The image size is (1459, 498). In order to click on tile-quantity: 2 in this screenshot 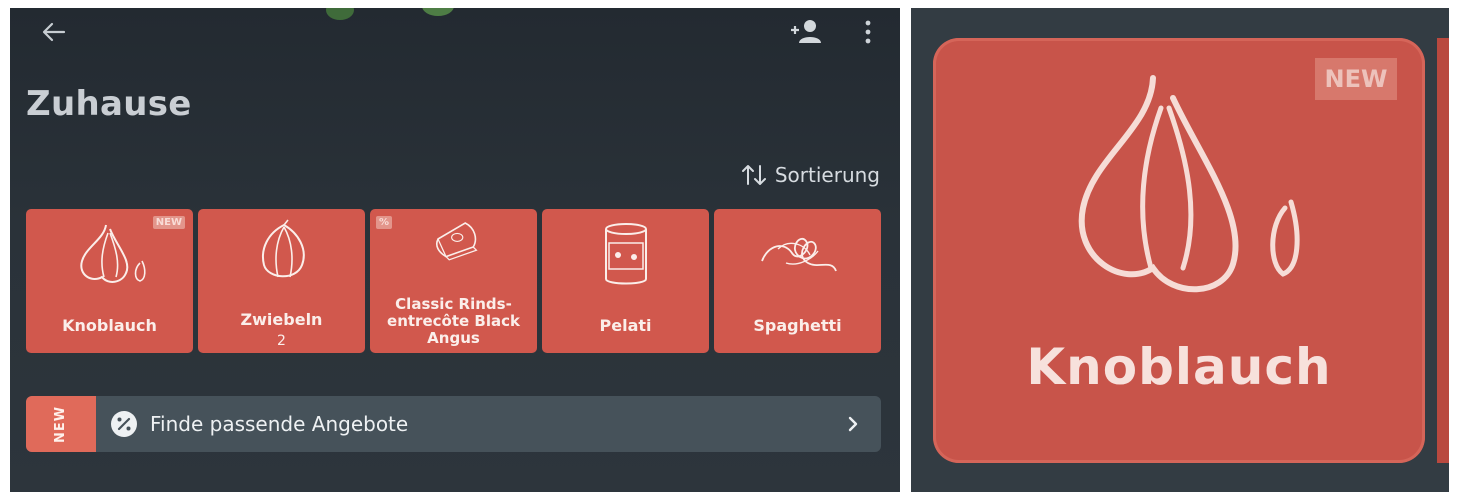, I will do `click(281, 341)`.